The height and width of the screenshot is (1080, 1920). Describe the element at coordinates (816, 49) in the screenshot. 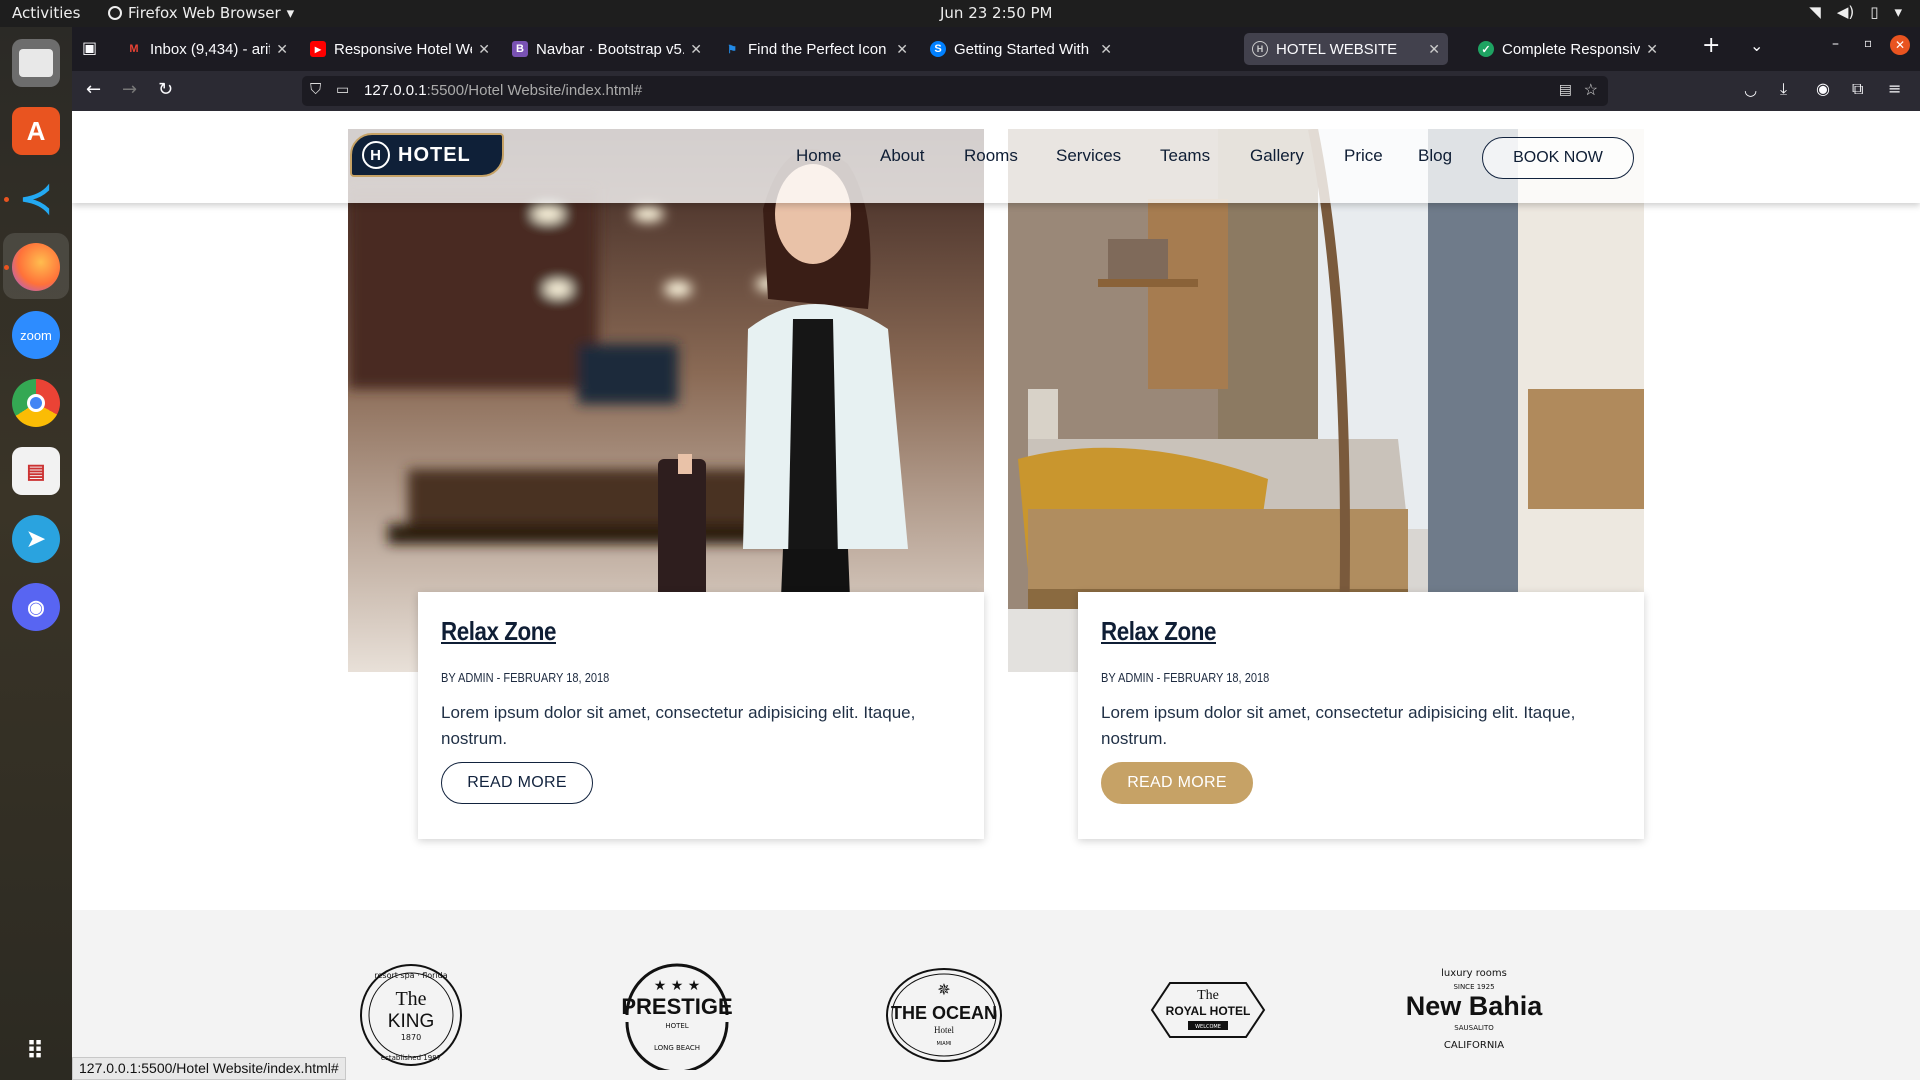

I see `tab-fontawesome: ⚑ Find the Perfect Icon for ✕` at that location.